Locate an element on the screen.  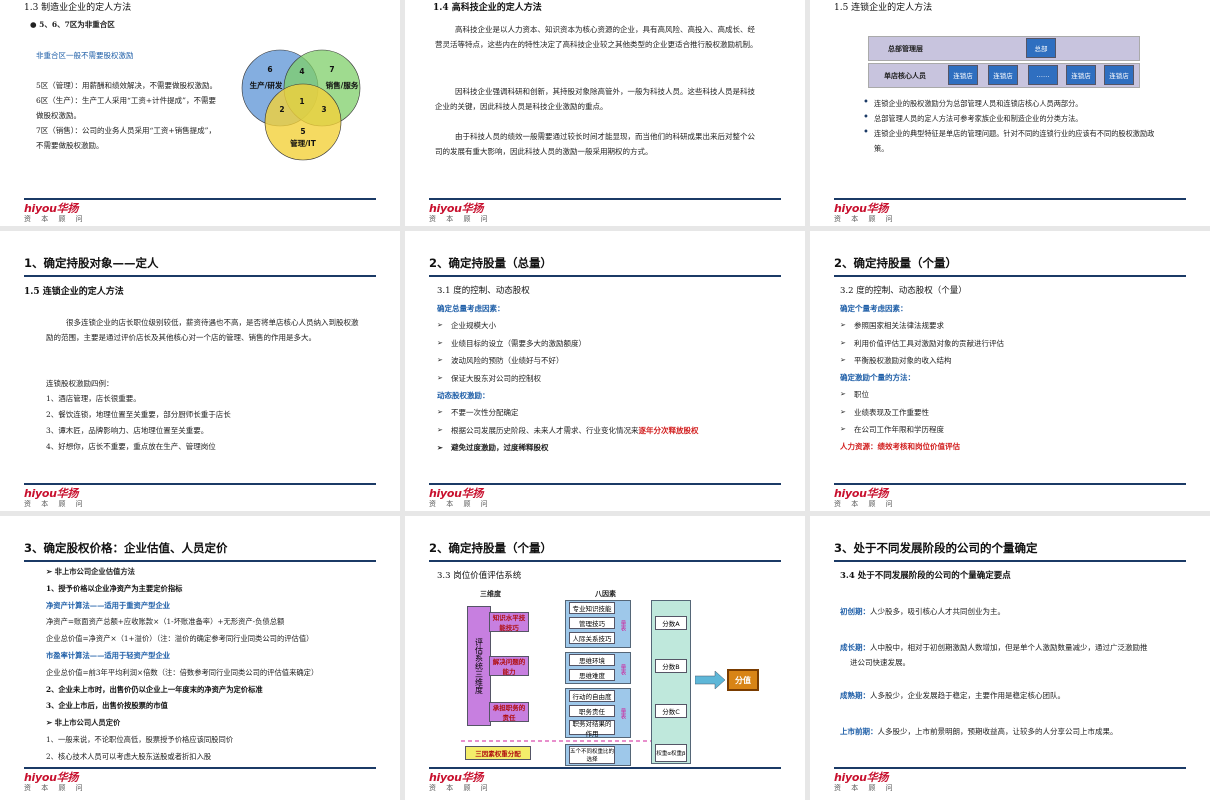
dynamic-item-highlight: 逐年分次释放股权 is located at coordinates (668, 430).